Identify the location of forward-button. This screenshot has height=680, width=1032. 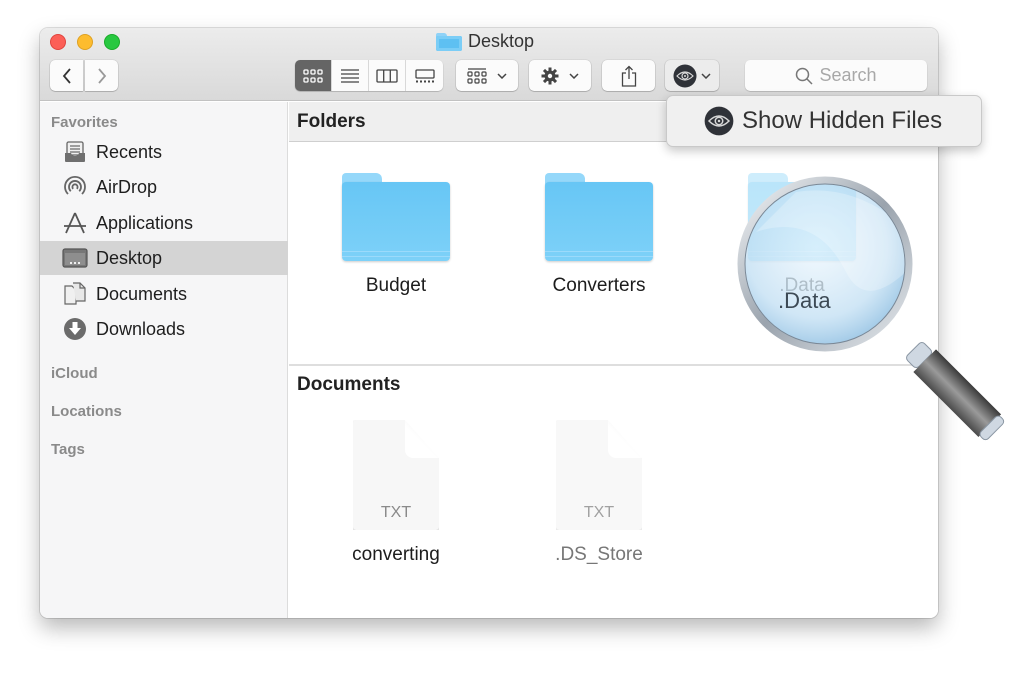
(101, 75).